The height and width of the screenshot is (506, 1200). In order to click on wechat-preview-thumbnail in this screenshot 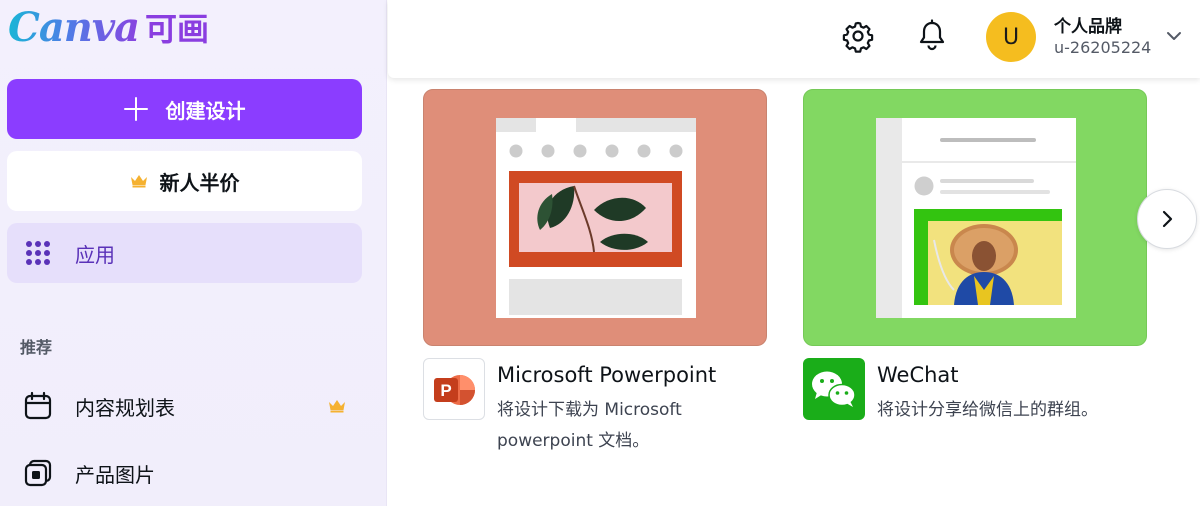, I will do `click(975, 217)`.